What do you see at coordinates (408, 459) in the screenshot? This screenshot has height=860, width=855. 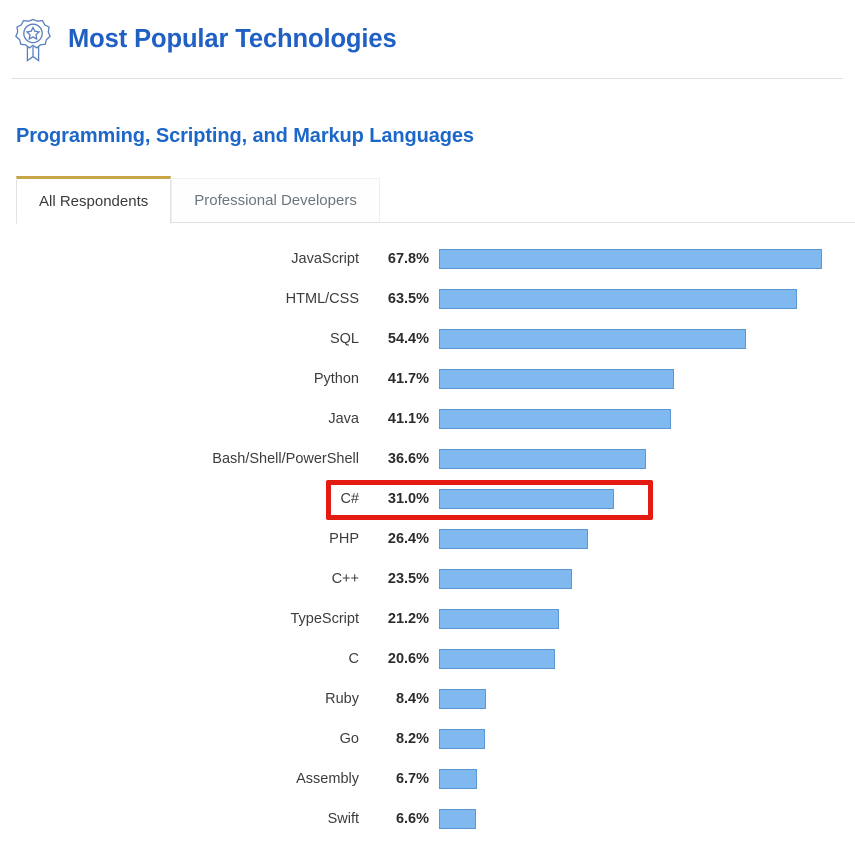 I see `bar-value-label: 36.6%` at bounding box center [408, 459].